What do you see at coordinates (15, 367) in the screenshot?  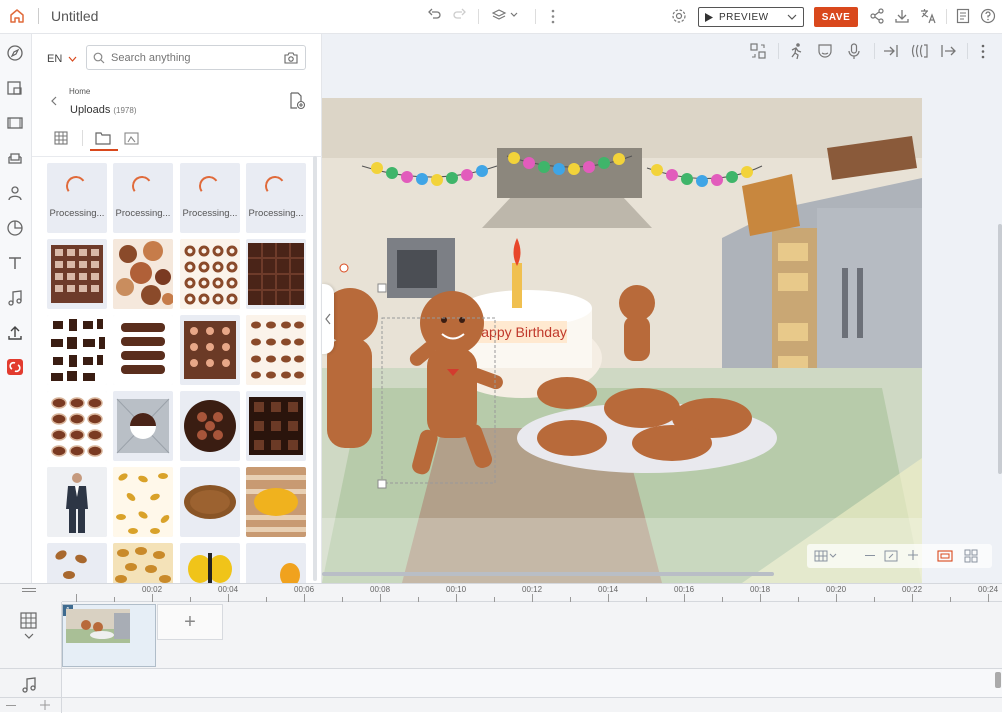 I see `plugin-app-icon` at bounding box center [15, 367].